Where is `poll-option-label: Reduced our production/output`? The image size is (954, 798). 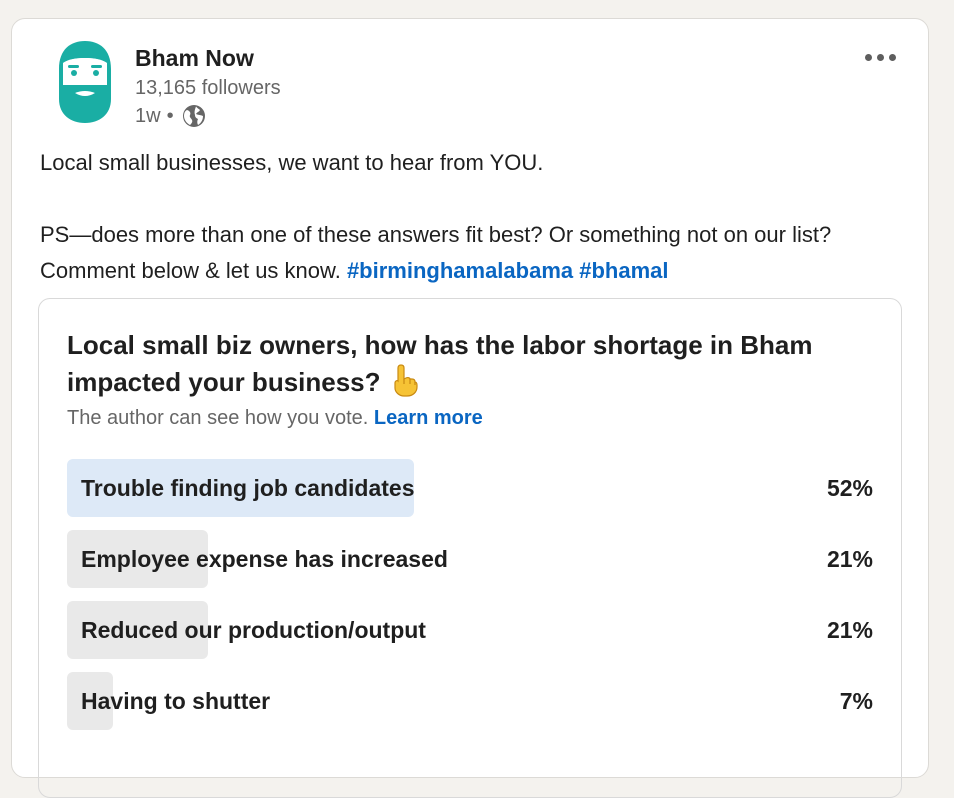 poll-option-label: Reduced our production/output is located at coordinates (253, 630).